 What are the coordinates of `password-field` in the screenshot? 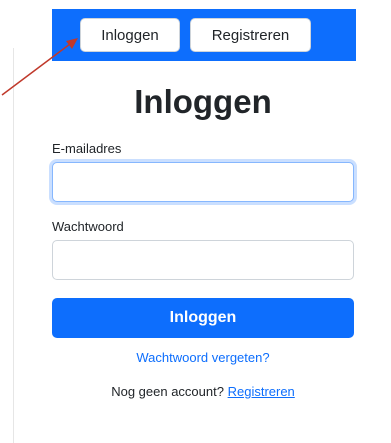 It's located at (203, 260).